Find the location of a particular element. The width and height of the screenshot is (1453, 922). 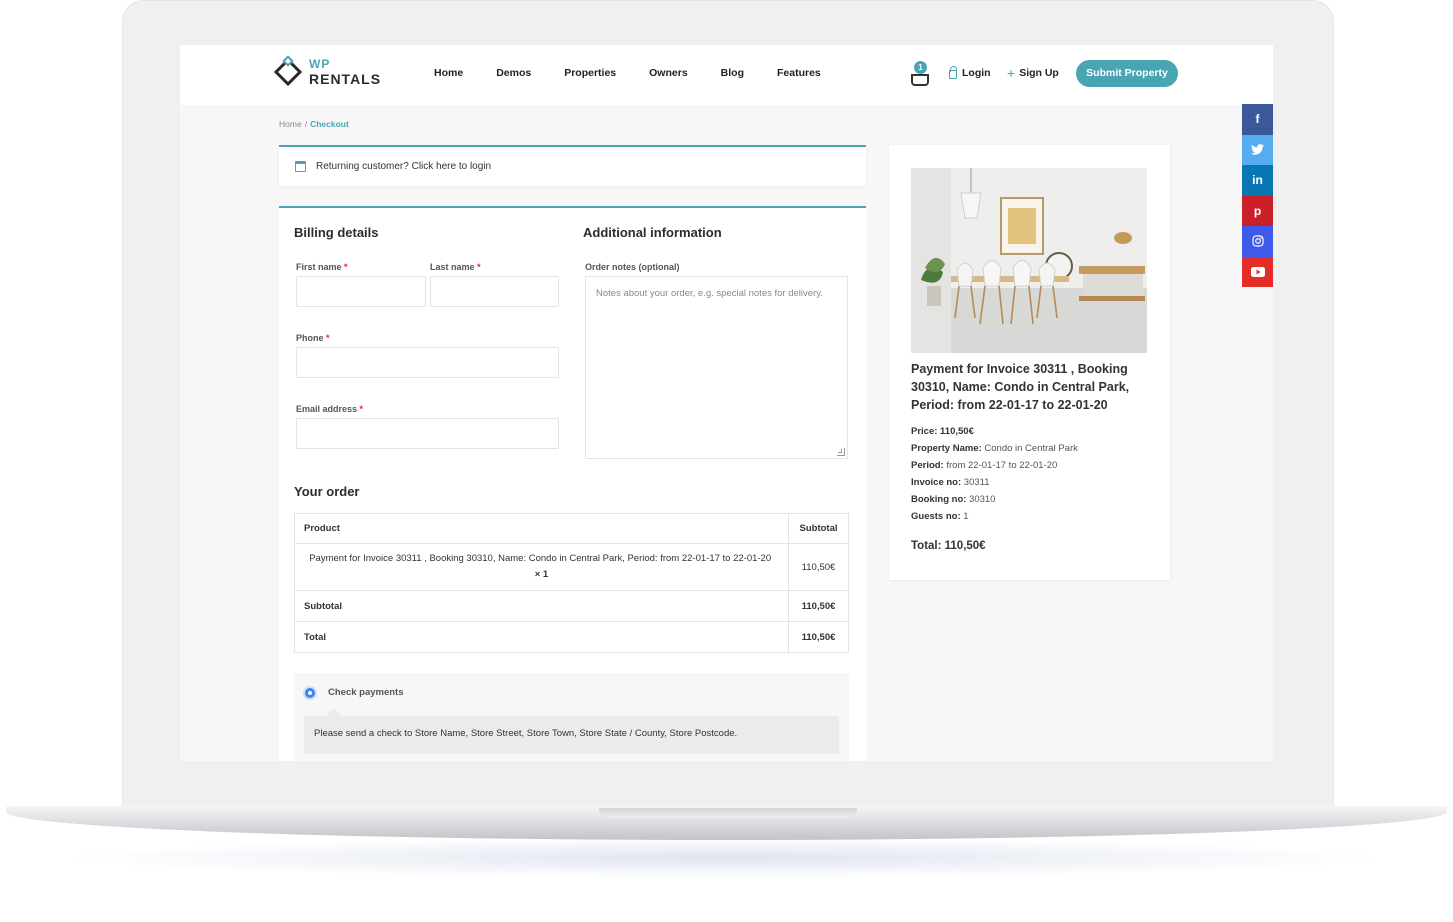

email-label: Email address * is located at coordinates (330, 409).